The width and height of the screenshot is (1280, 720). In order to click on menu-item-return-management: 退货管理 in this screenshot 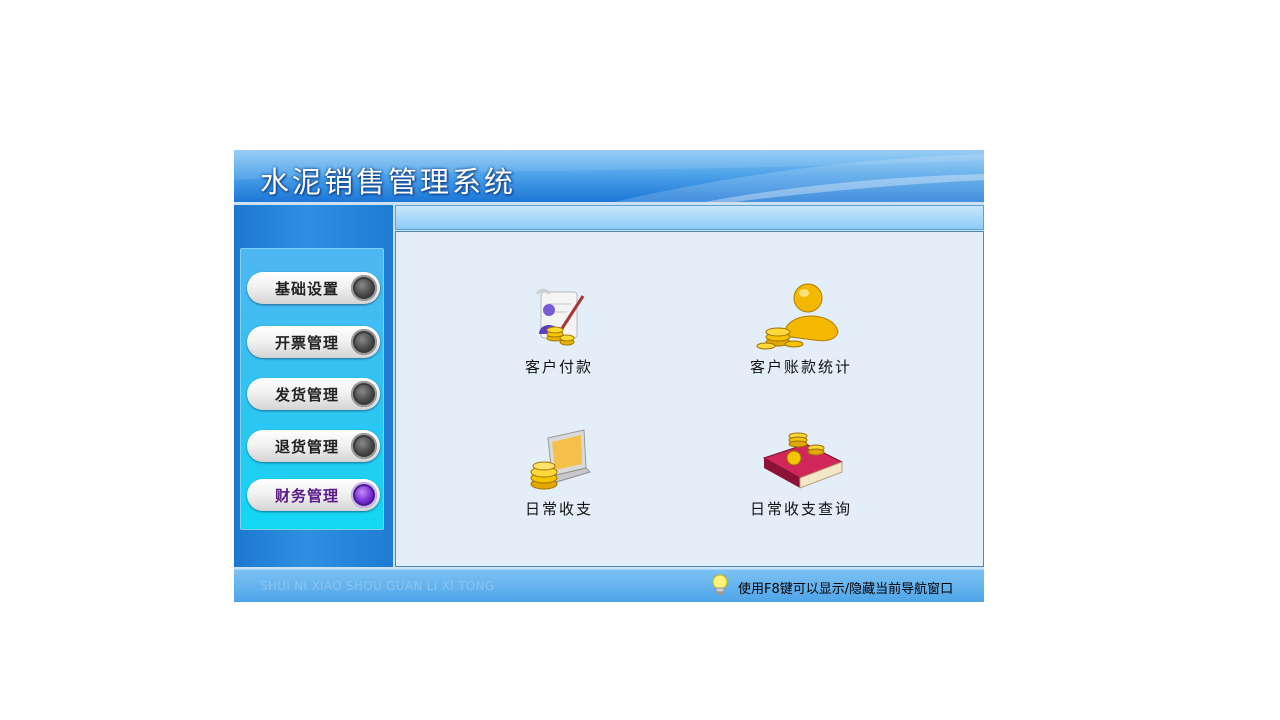, I will do `click(313, 446)`.